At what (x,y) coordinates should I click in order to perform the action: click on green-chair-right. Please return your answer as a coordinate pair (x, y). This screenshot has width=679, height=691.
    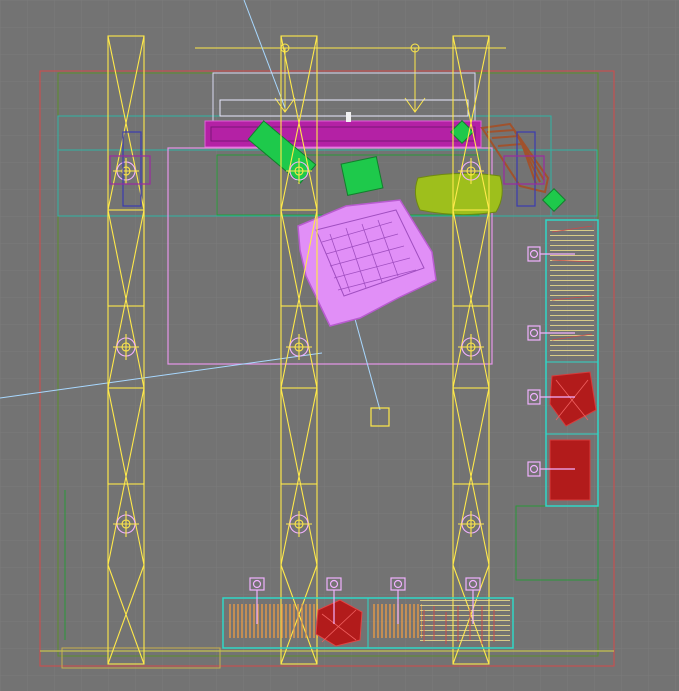
    Looking at the image, I should click on (362, 176).